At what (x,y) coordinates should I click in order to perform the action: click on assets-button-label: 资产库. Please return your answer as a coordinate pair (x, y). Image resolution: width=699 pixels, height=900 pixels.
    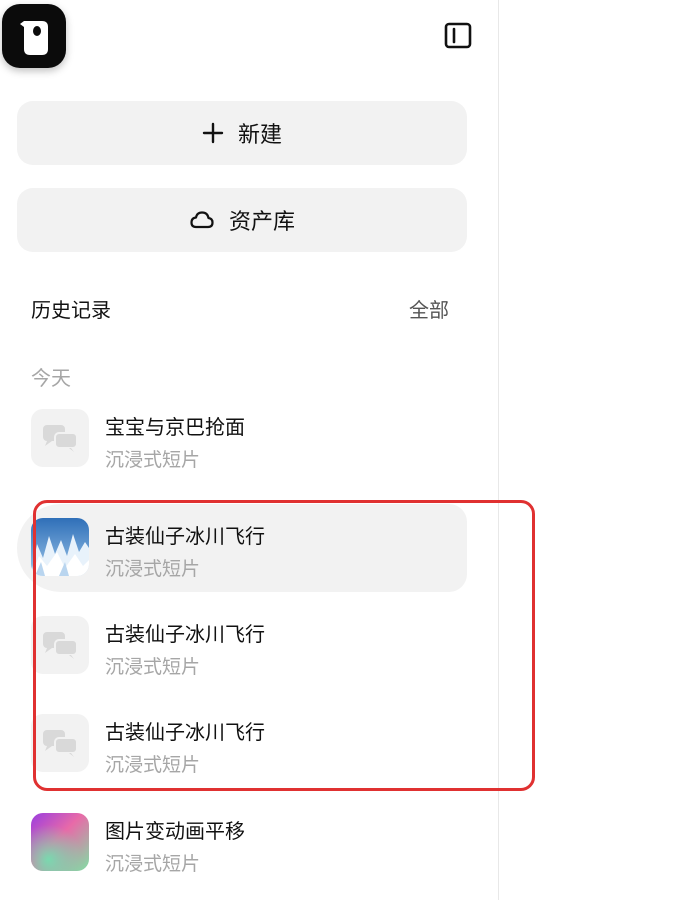
    Looking at the image, I should click on (261, 222).